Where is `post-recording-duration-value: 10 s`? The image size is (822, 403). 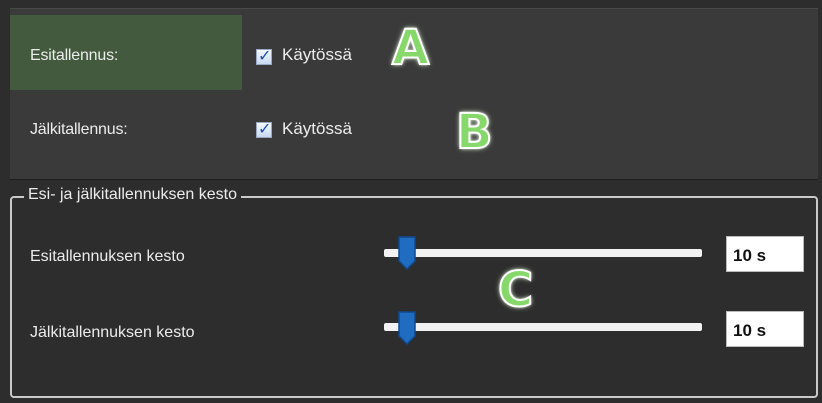 post-recording-duration-value: 10 s is located at coordinates (765, 329).